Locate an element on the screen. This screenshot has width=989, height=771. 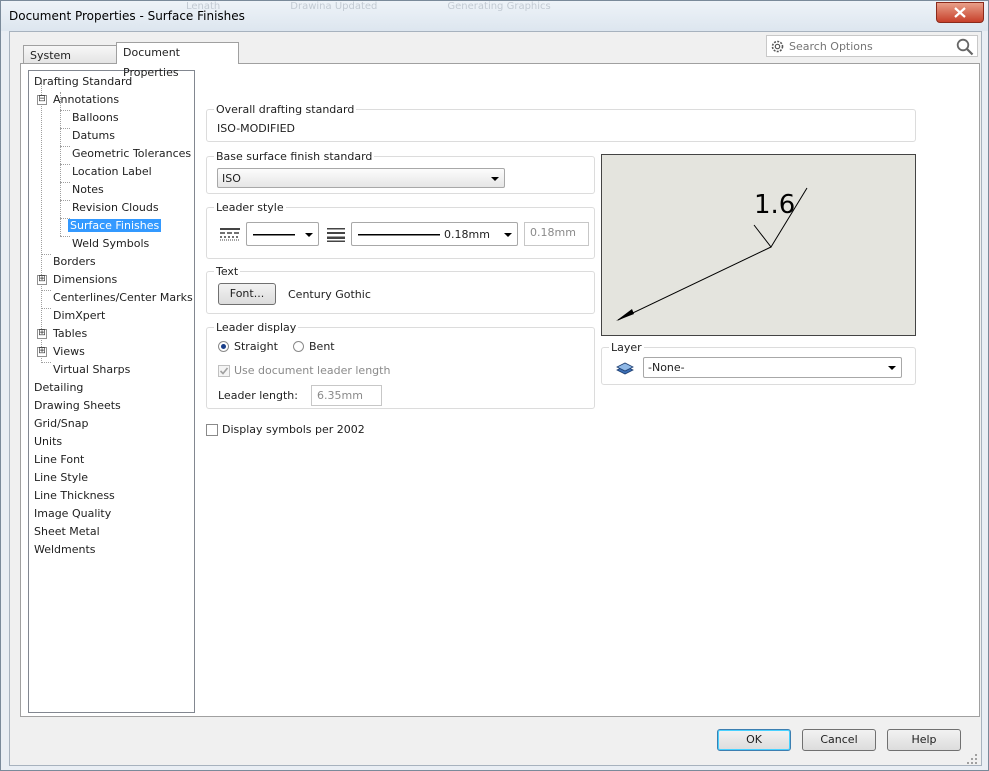
tree-item-virtual-sharps: Virtual Sharps is located at coordinates (91, 370).